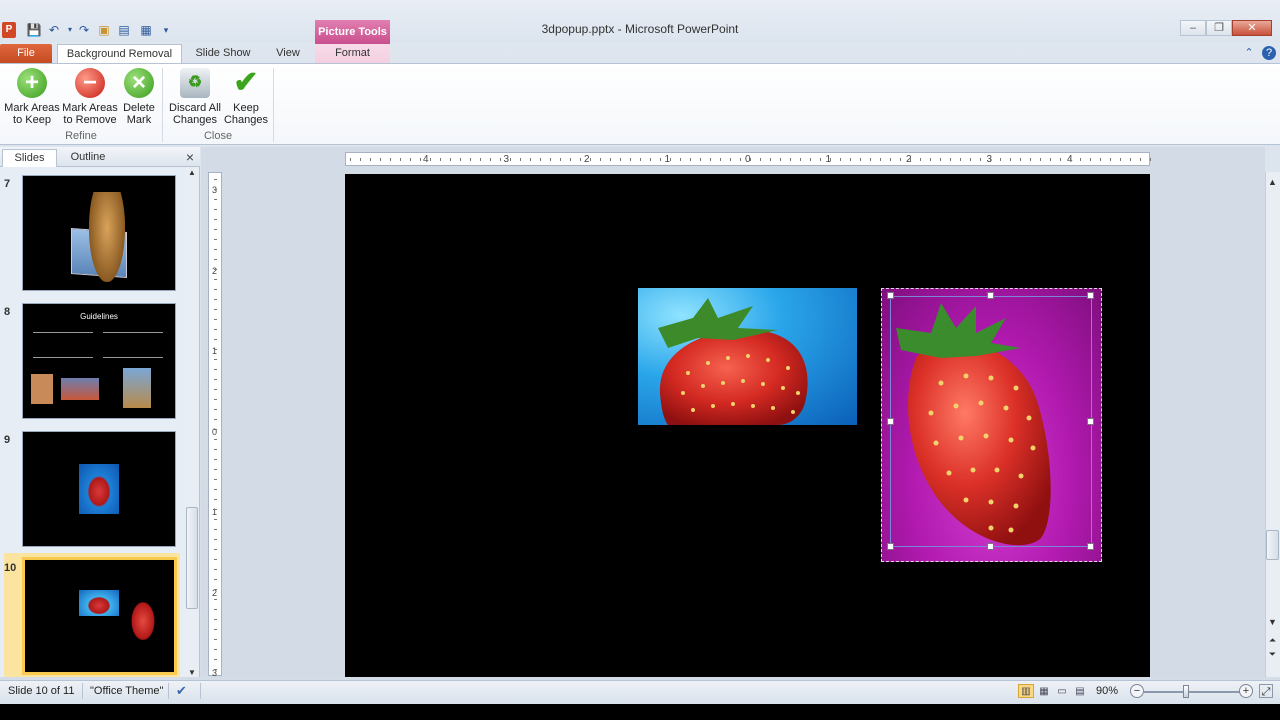 This screenshot has height=720, width=1280. Describe the element at coordinates (146, 30) in the screenshot. I see `print-icon: ▦` at that location.